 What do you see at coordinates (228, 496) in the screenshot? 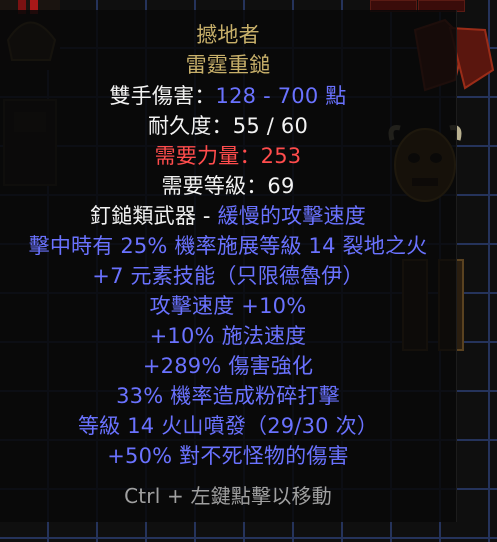
I see `move-hint: Ctrl + 左鍵點擊以移動` at bounding box center [228, 496].